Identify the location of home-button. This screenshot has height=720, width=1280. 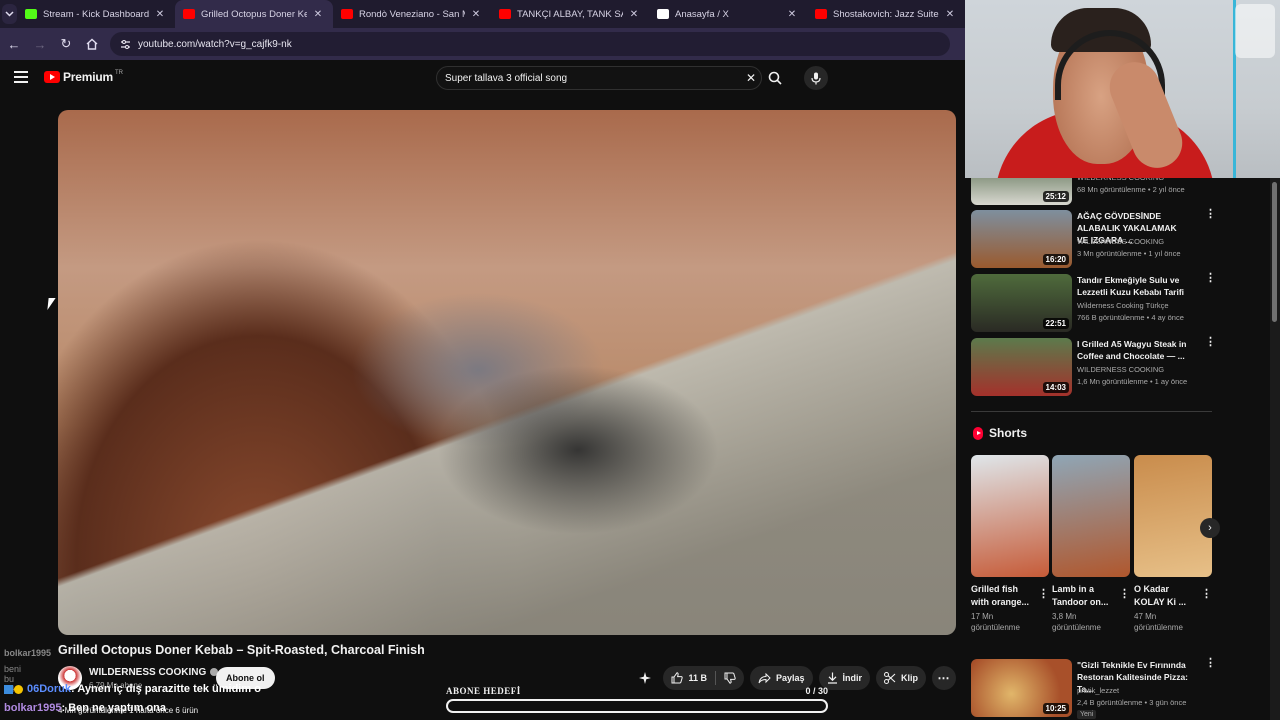
(92, 44).